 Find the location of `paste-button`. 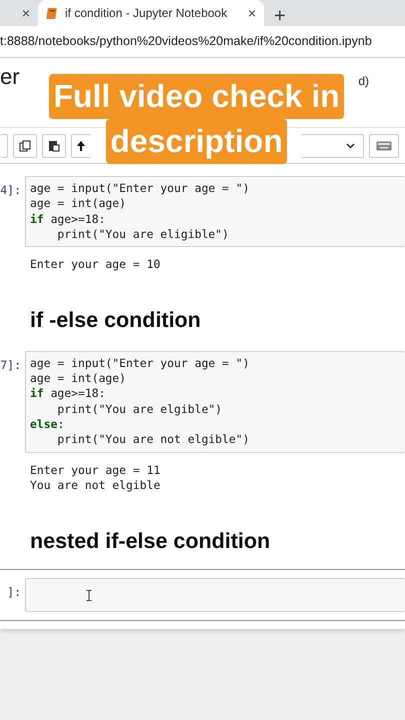

paste-button is located at coordinates (54, 146).